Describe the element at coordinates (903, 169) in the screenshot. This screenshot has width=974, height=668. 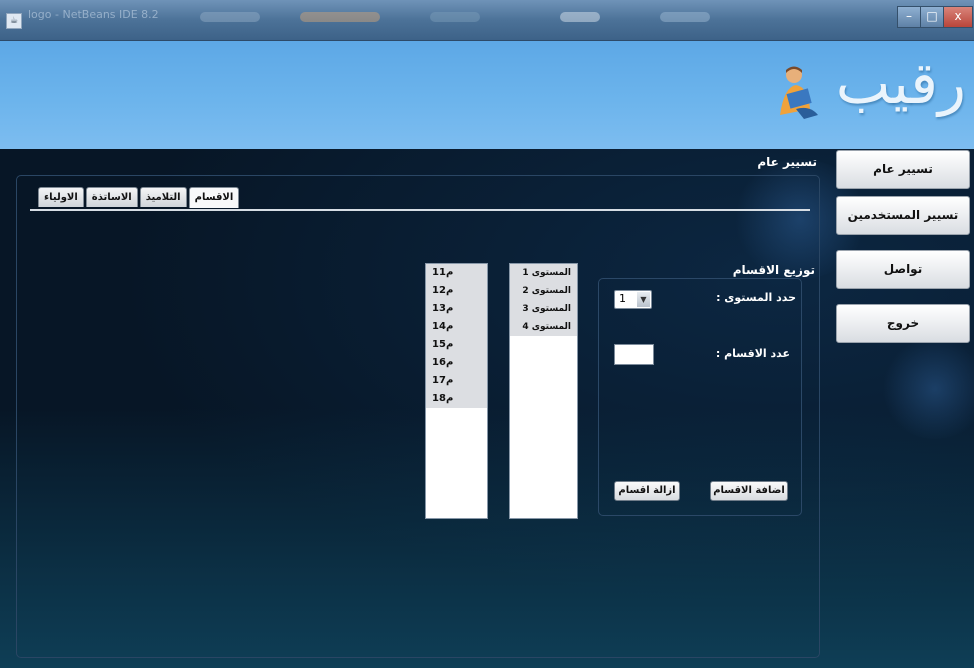
I see `nav-general-management-button: تسيير عام` at that location.